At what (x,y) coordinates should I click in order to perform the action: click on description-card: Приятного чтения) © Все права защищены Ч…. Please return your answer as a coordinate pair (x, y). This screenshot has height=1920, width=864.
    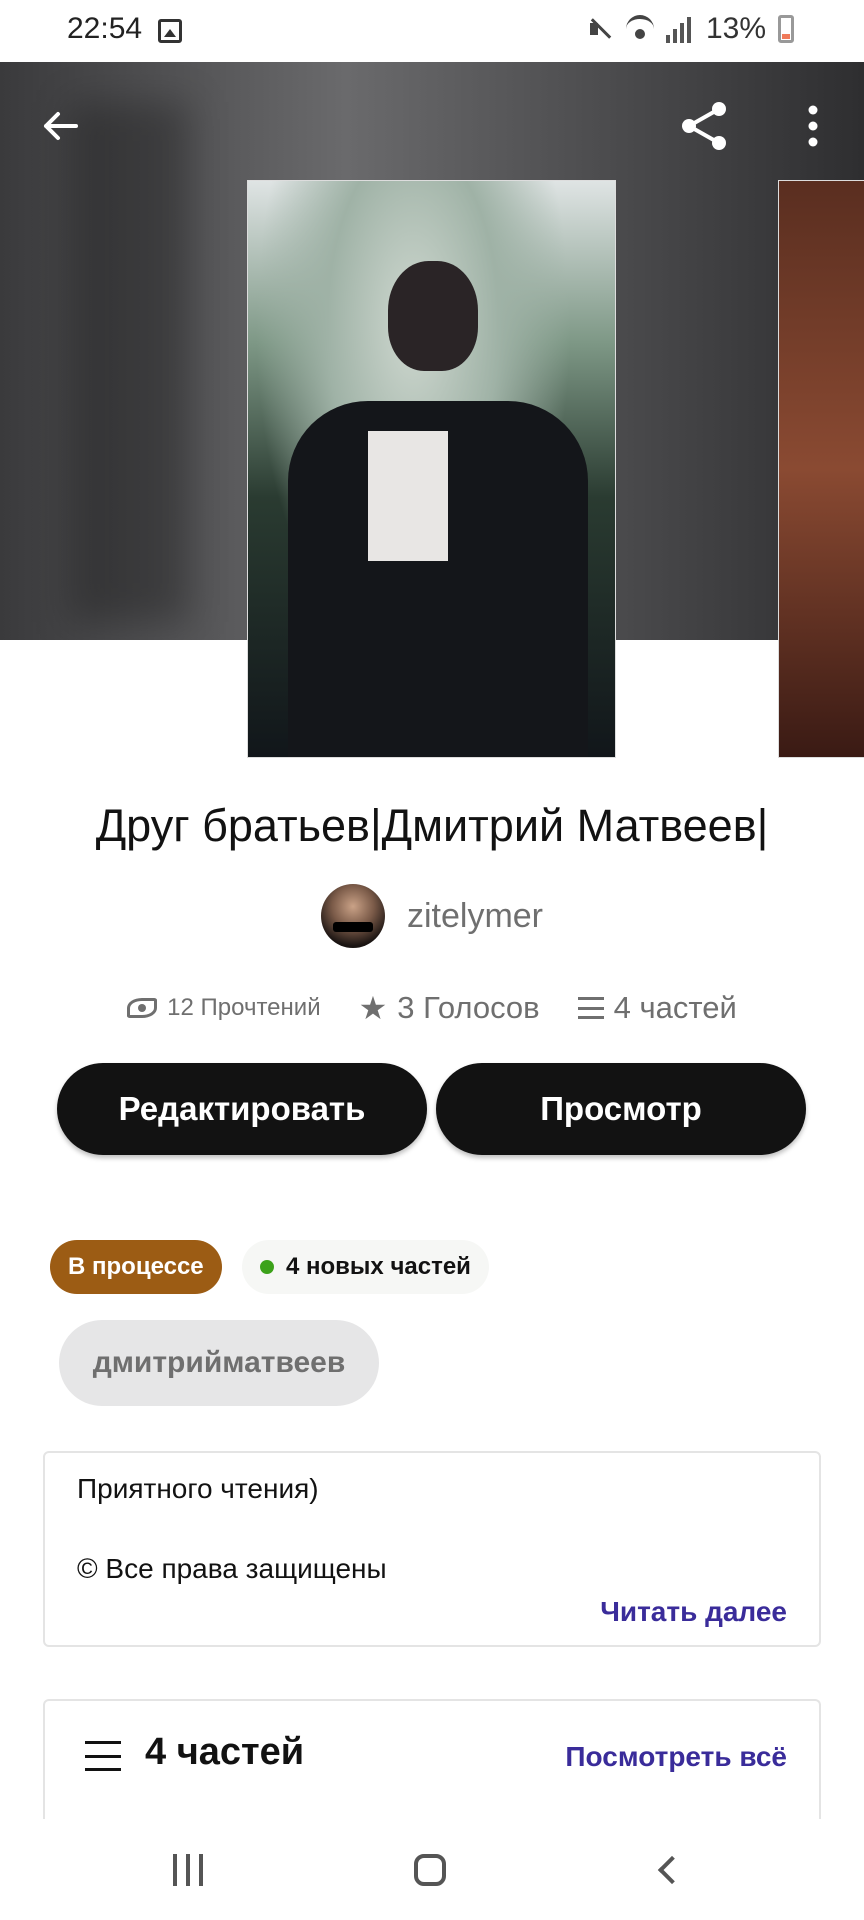
    Looking at the image, I should click on (432, 1549).